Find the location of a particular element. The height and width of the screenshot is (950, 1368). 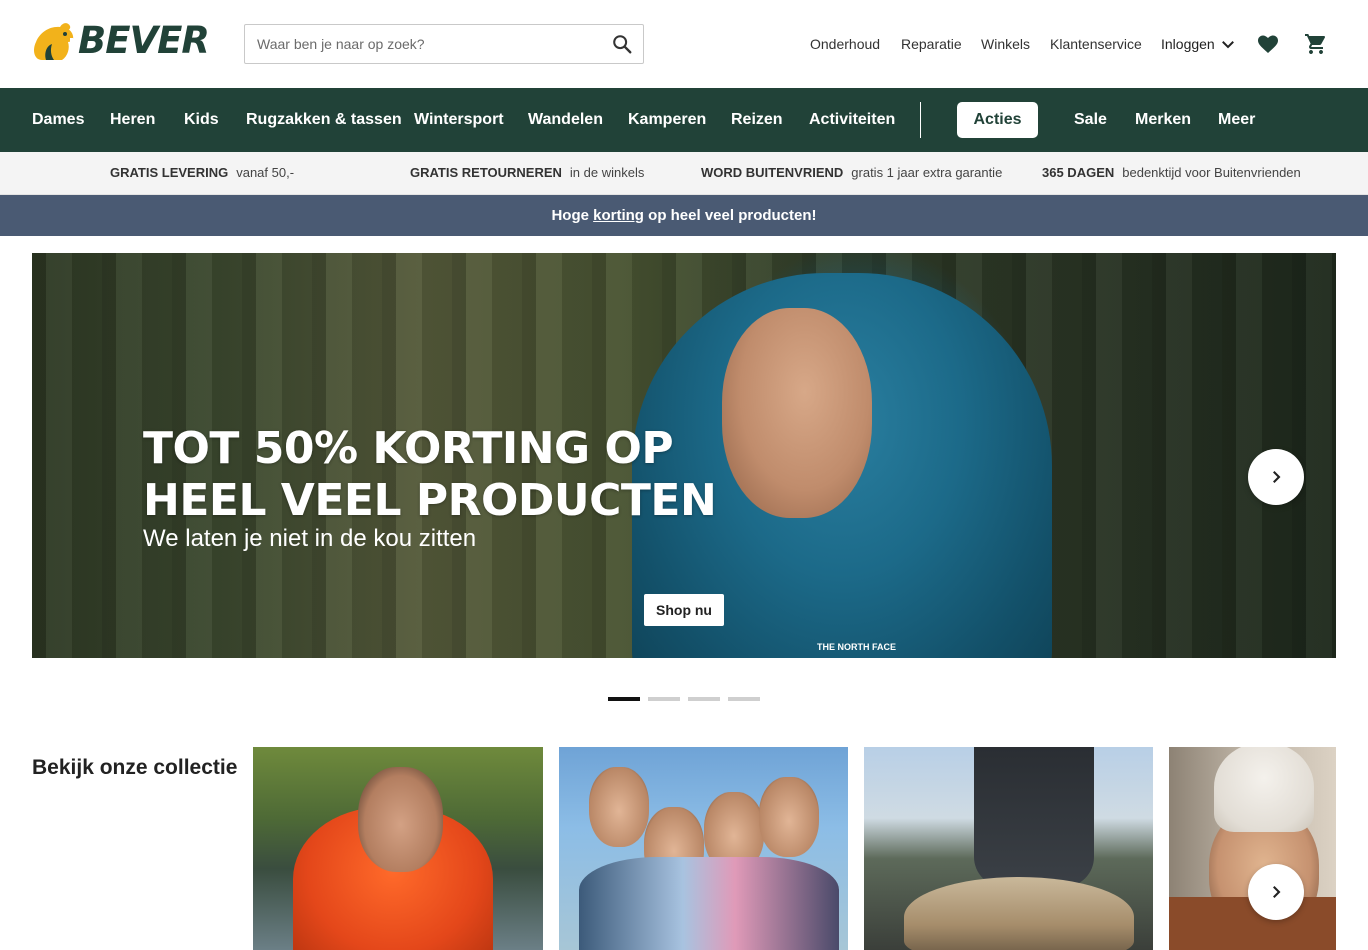

nav-kids: Kids is located at coordinates (201, 120).